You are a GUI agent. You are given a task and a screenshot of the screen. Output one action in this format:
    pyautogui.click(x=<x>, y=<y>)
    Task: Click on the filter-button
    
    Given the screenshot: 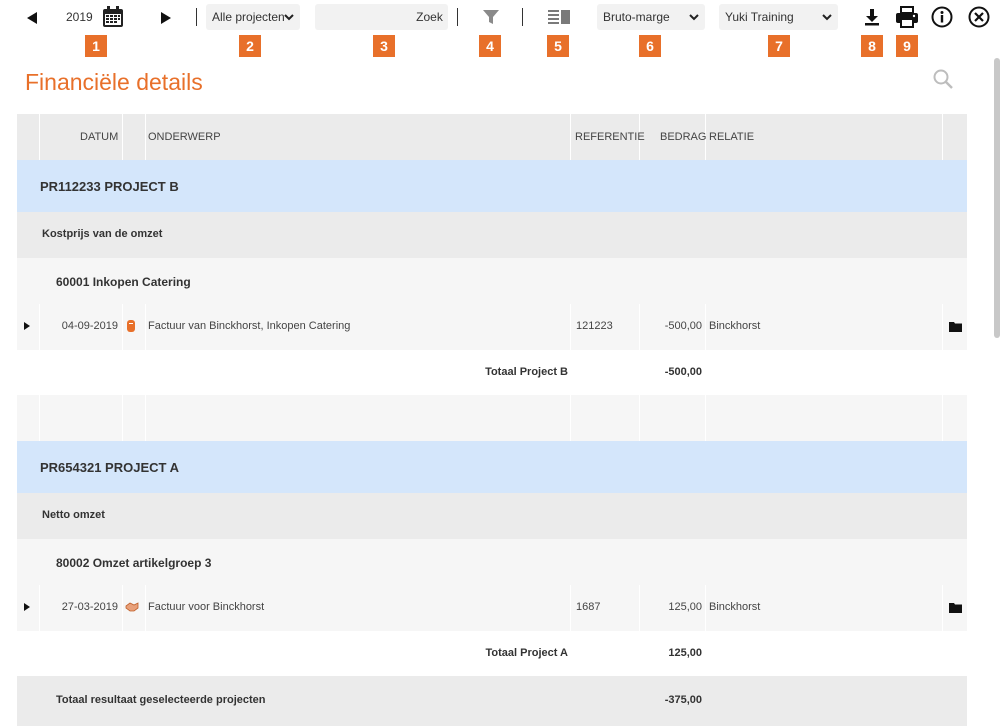 What is the action you would take?
    pyautogui.click(x=491, y=17)
    